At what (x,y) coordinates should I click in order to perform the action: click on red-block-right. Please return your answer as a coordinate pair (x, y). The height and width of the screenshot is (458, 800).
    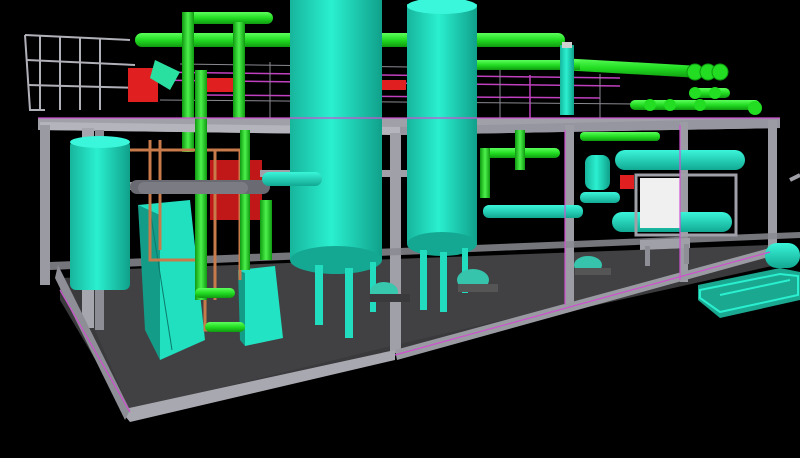
    Looking at the image, I should click on (627, 182).